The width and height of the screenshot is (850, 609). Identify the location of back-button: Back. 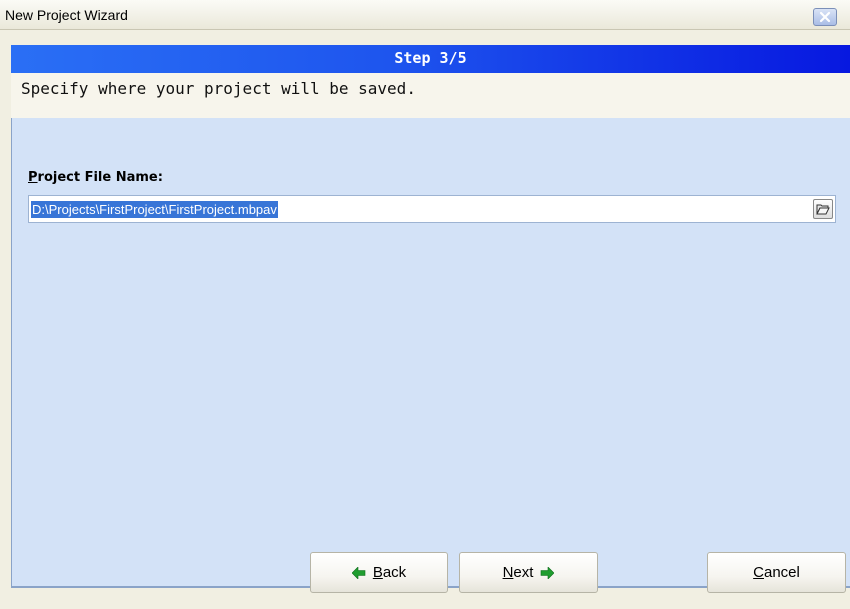
(379, 572).